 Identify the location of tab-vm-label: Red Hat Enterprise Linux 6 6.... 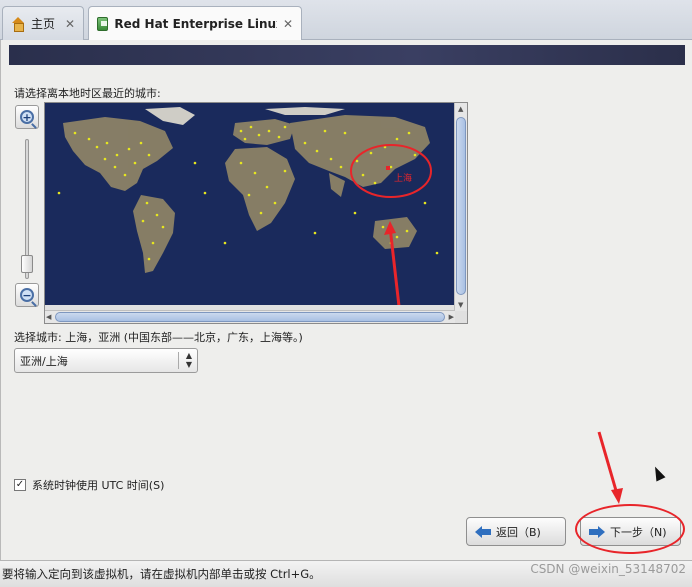
(195, 24).